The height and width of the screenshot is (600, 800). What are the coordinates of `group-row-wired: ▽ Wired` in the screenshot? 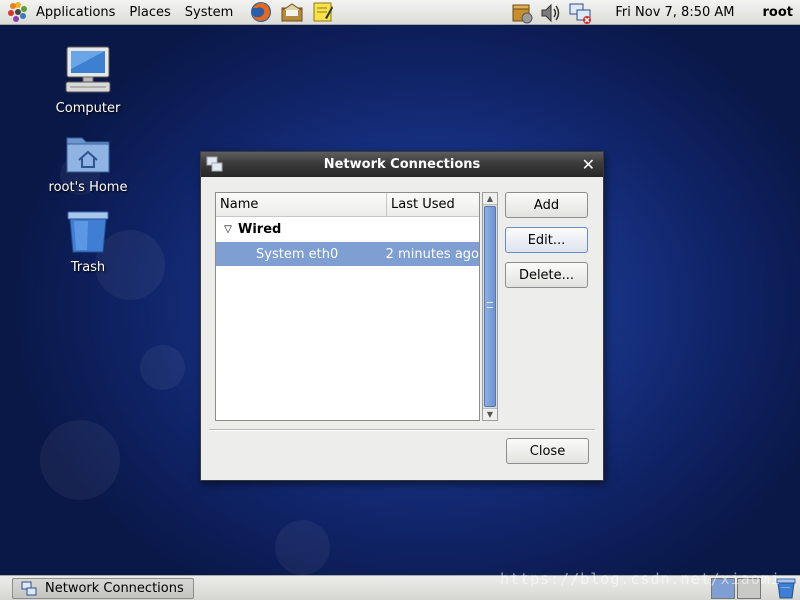 It's located at (347, 229).